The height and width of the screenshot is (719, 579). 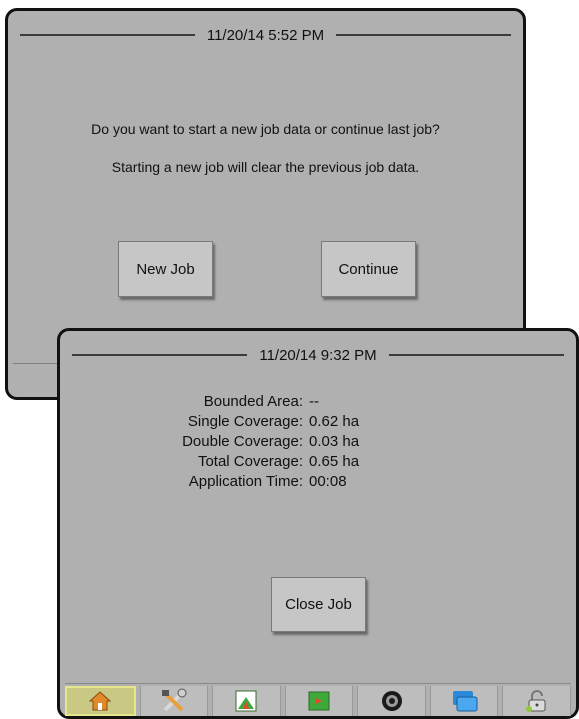 I want to click on dialog-title-bar: 11/20/14 5:52 PM, so click(x=265, y=35).